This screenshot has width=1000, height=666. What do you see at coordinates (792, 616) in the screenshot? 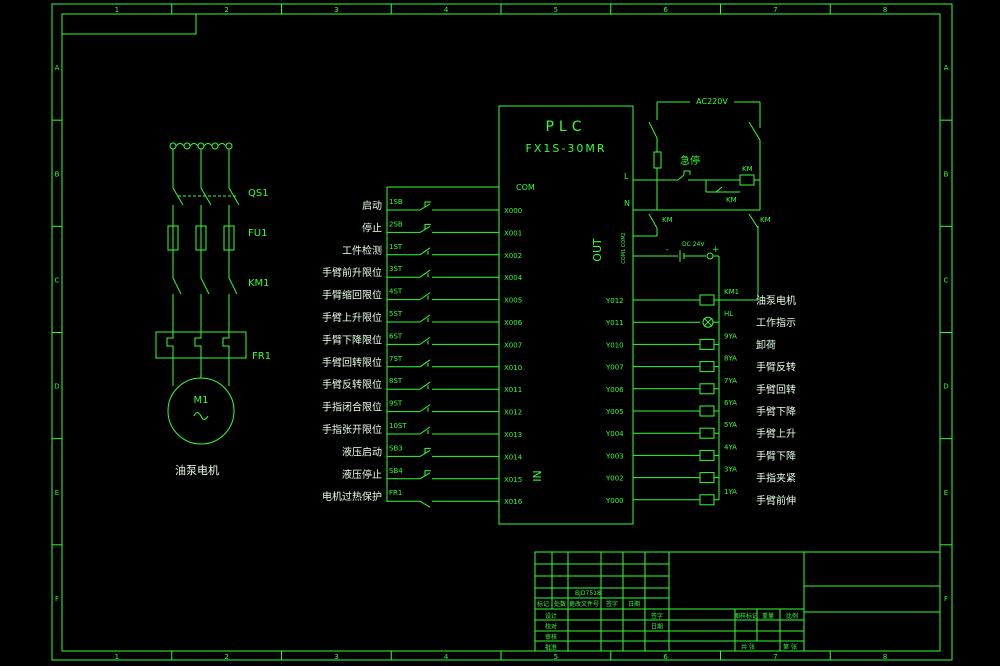
I see `title-block-right: 比例` at bounding box center [792, 616].